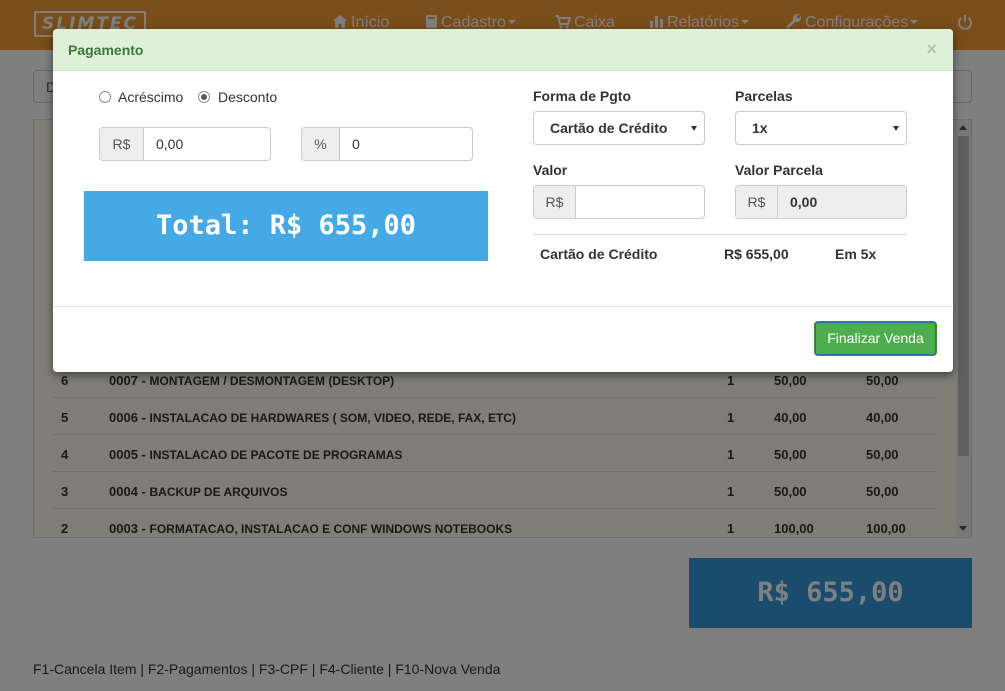  I want to click on increase-radio, so click(105, 97).